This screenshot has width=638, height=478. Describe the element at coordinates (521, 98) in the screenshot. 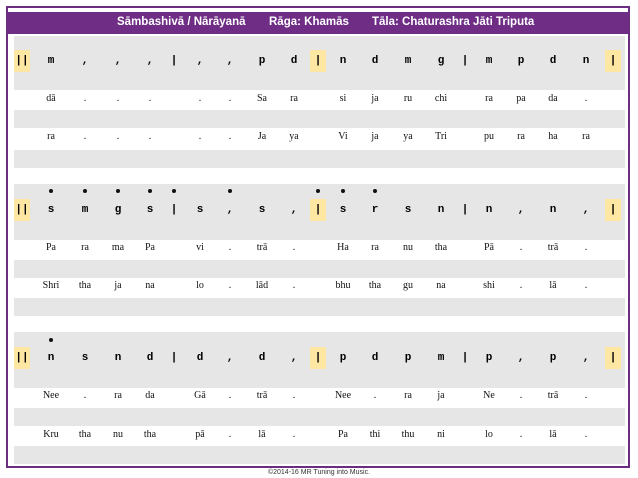

I see `lyric-syllable: pa` at that location.